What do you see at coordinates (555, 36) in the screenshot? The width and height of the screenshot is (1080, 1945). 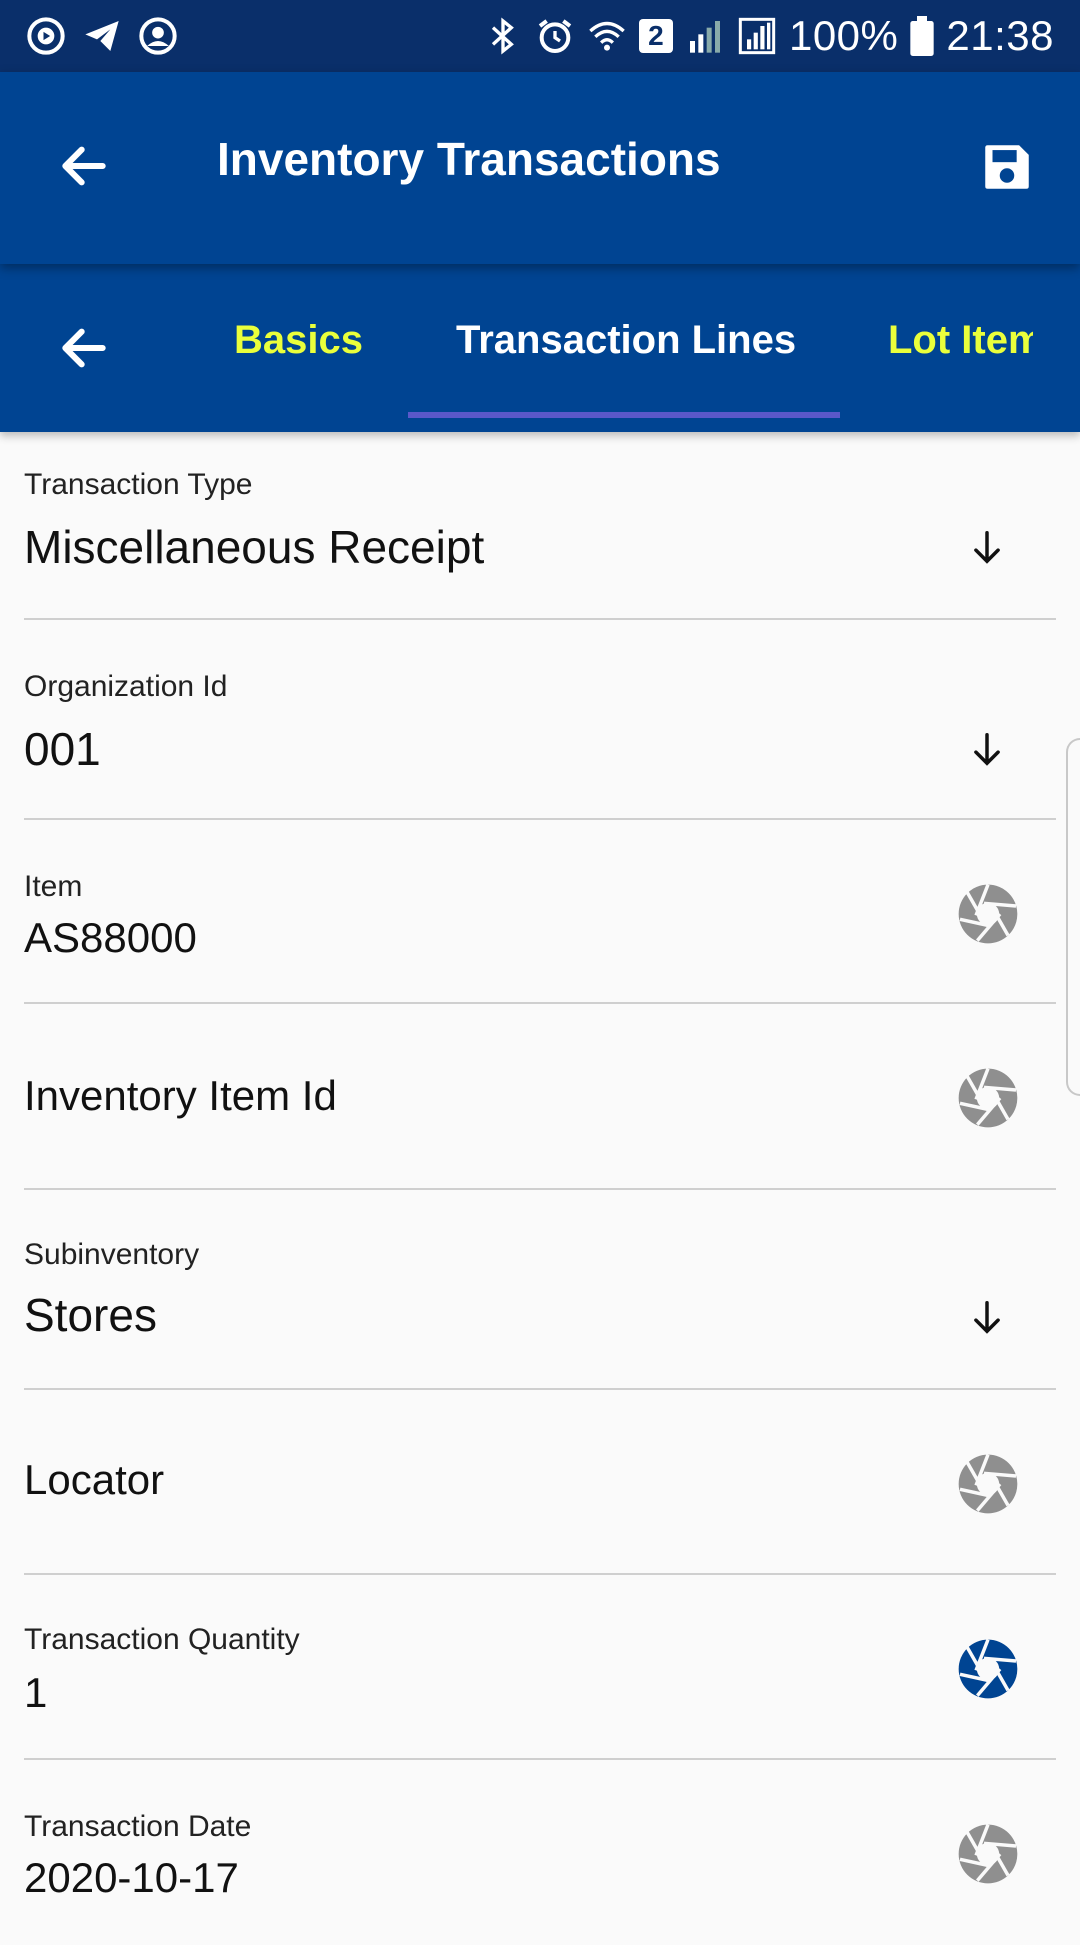 I see `alarm-icon` at bounding box center [555, 36].